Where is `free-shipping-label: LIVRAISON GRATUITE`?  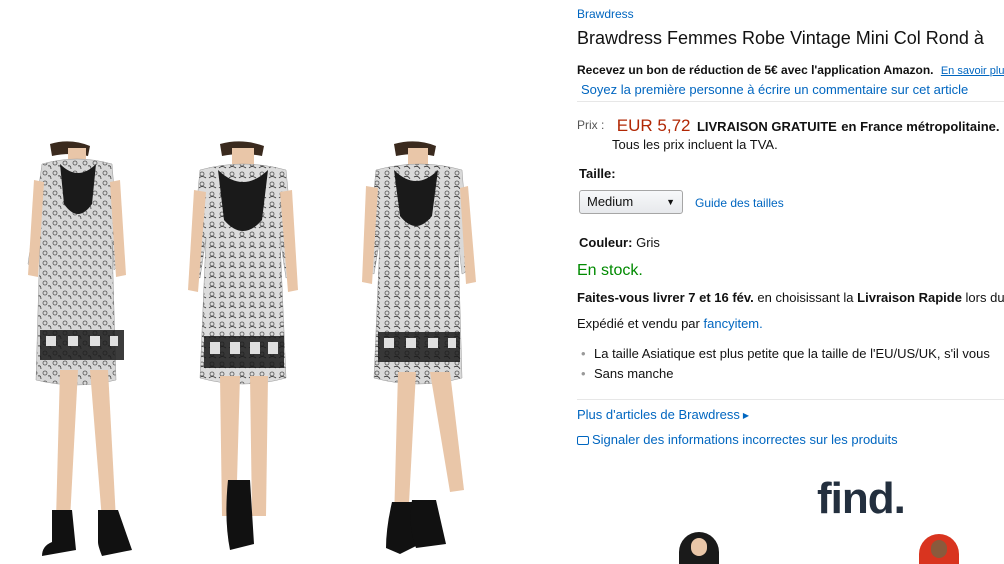
free-shipping-label: LIVRAISON GRATUITE is located at coordinates (766, 126).